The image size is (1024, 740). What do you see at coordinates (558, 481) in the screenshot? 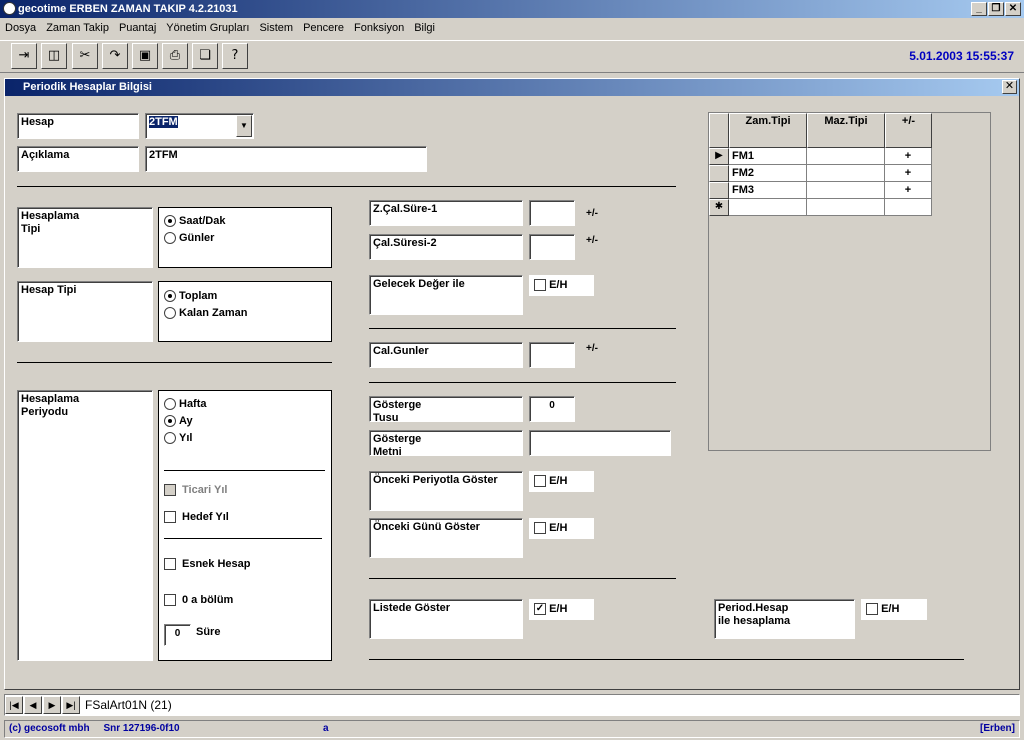
I see `eh-label: E/H` at bounding box center [558, 481].